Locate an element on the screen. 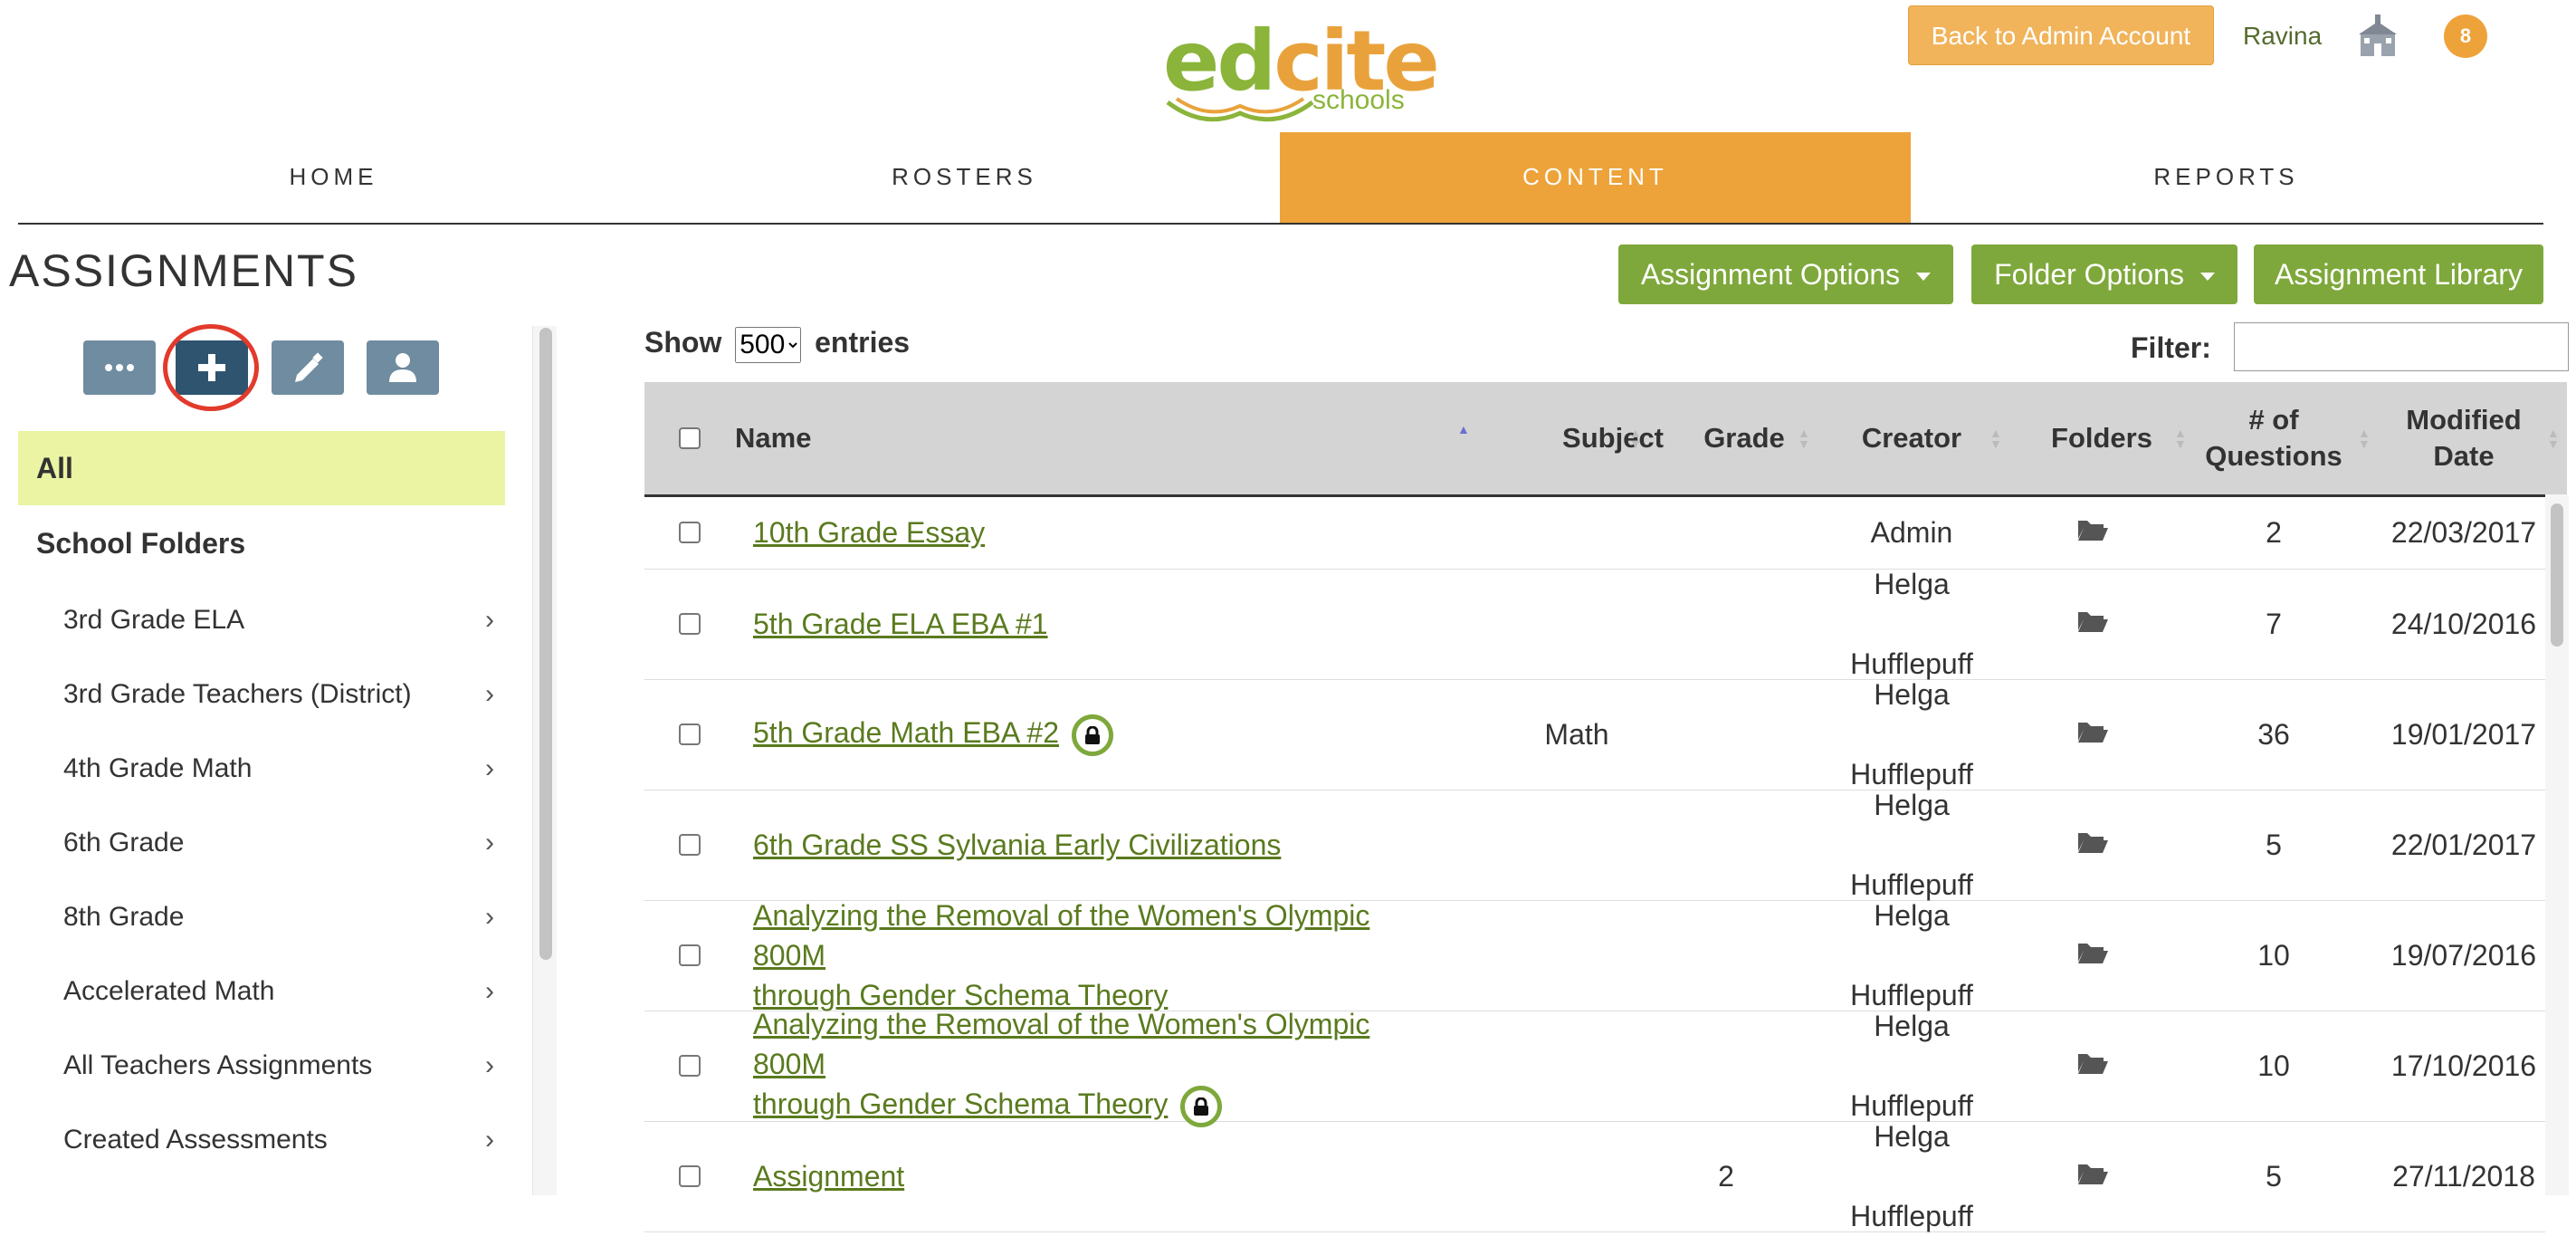 This screenshot has height=1236, width=2576. assignment-options-button: Assignment Options is located at coordinates (1786, 274).